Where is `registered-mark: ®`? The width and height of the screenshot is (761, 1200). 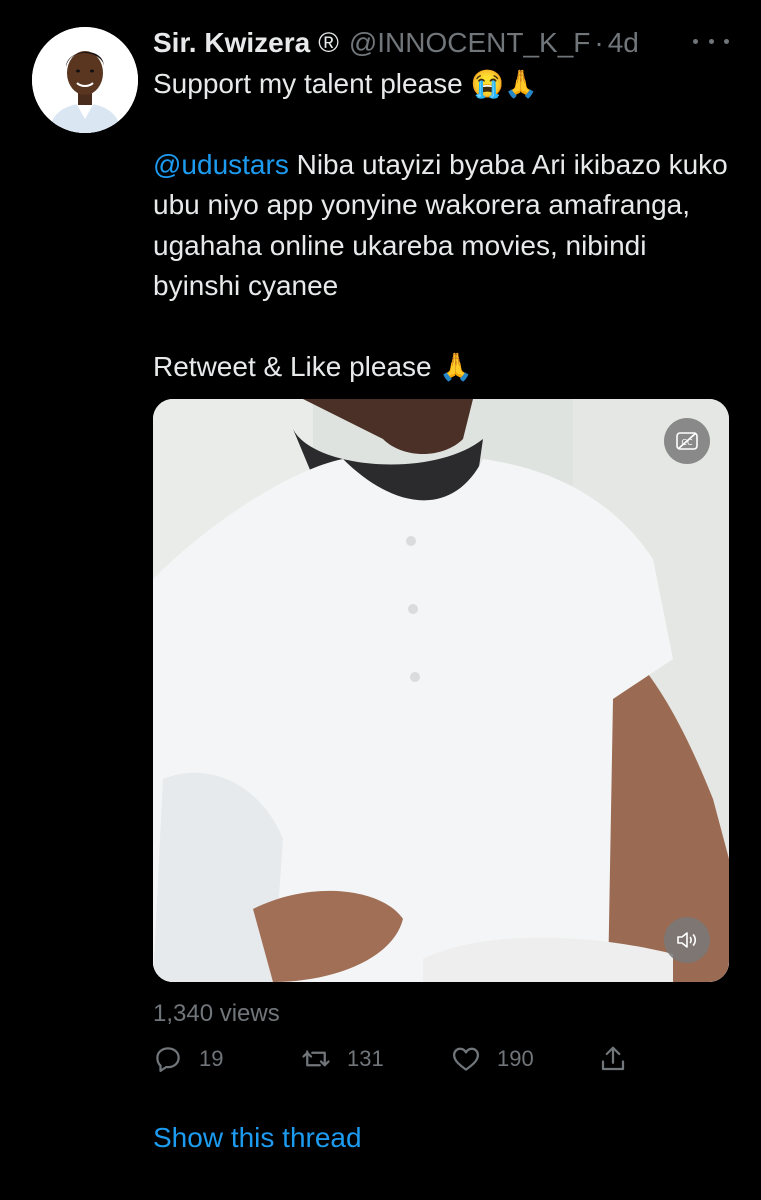 registered-mark: ® is located at coordinates (328, 42).